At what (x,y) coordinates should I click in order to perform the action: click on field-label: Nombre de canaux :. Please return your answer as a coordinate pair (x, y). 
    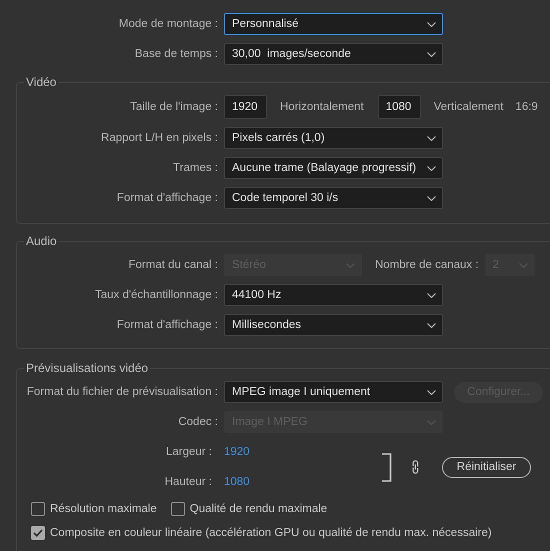
    Looking at the image, I should click on (427, 265).